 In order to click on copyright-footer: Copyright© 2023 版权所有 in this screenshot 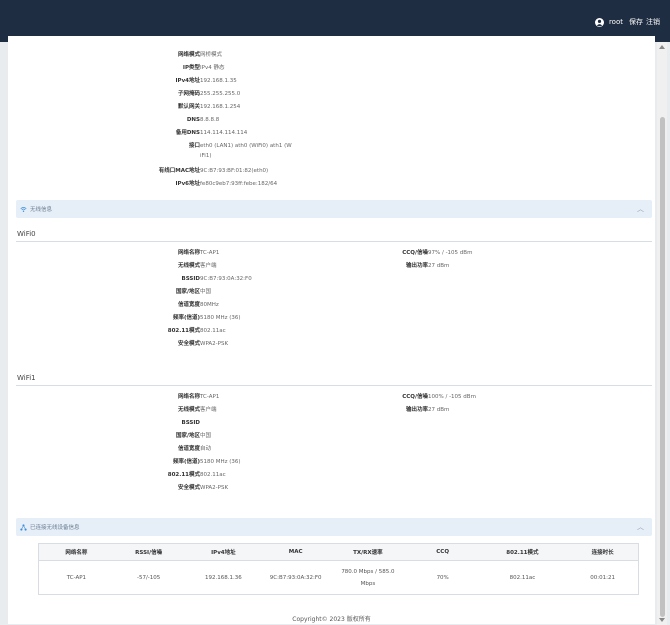, I will do `click(331, 619)`.